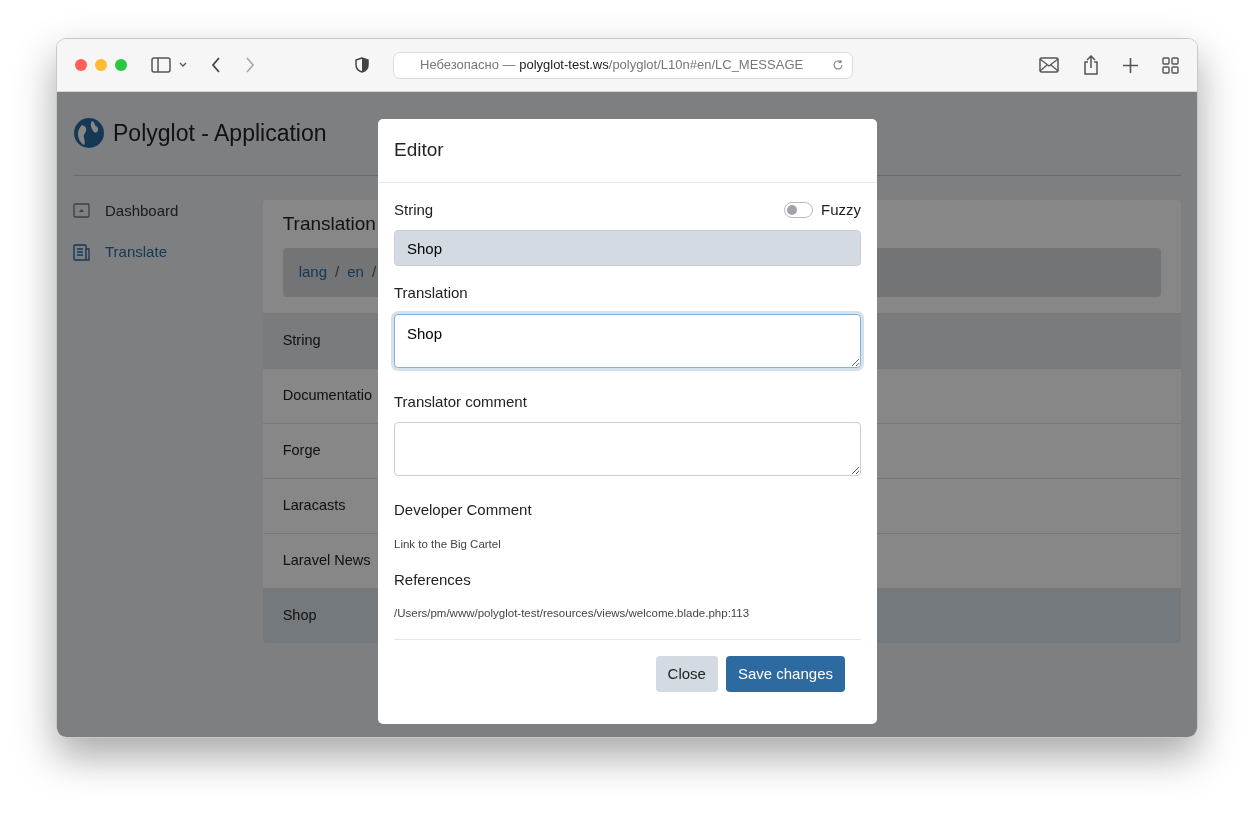 Image resolution: width=1254 pixels, height=813 pixels. Describe the element at coordinates (572, 614) in the screenshot. I see `reference-path: /Users/pm/www/polyglot-test/resources/views/welcome.blade.php:113` at that location.